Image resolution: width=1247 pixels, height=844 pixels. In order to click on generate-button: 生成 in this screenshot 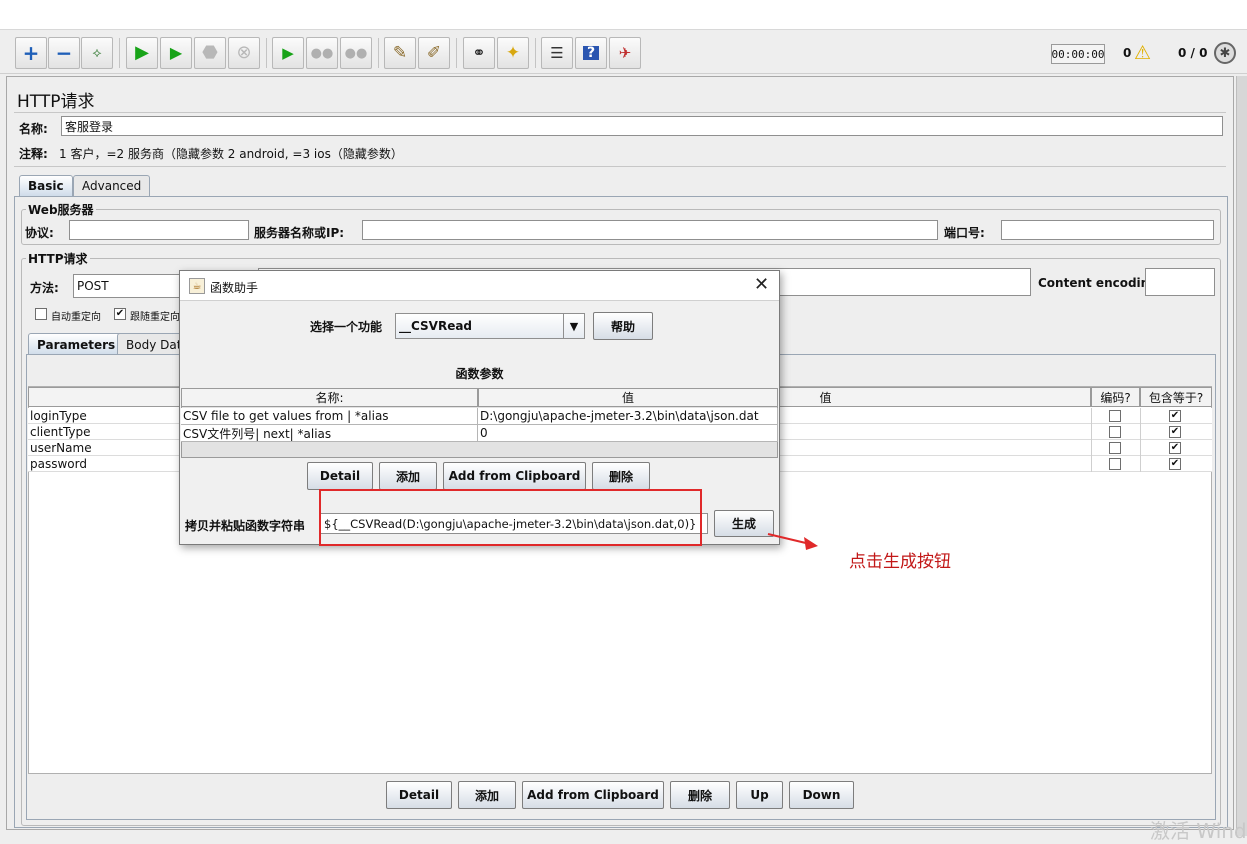, I will do `click(744, 523)`.